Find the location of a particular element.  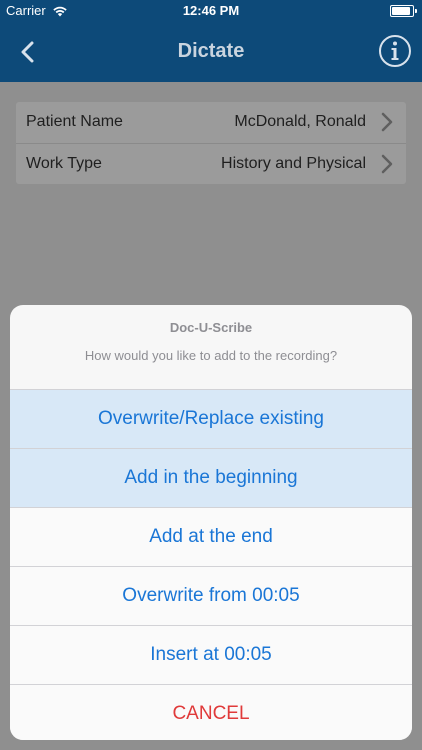

add-end-button: Add at the end is located at coordinates (211, 536).